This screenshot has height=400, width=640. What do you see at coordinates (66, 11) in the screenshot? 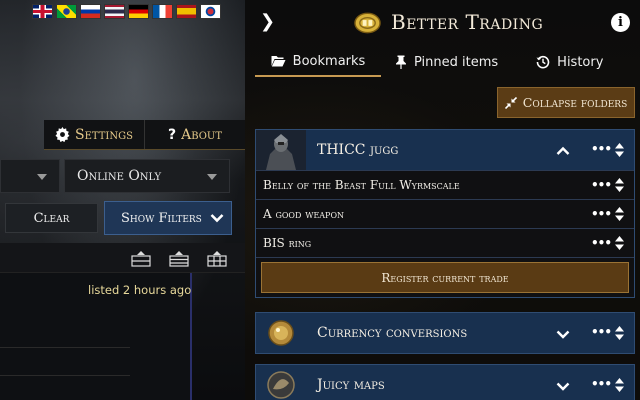
I see `flag-brazil-icon` at bounding box center [66, 11].